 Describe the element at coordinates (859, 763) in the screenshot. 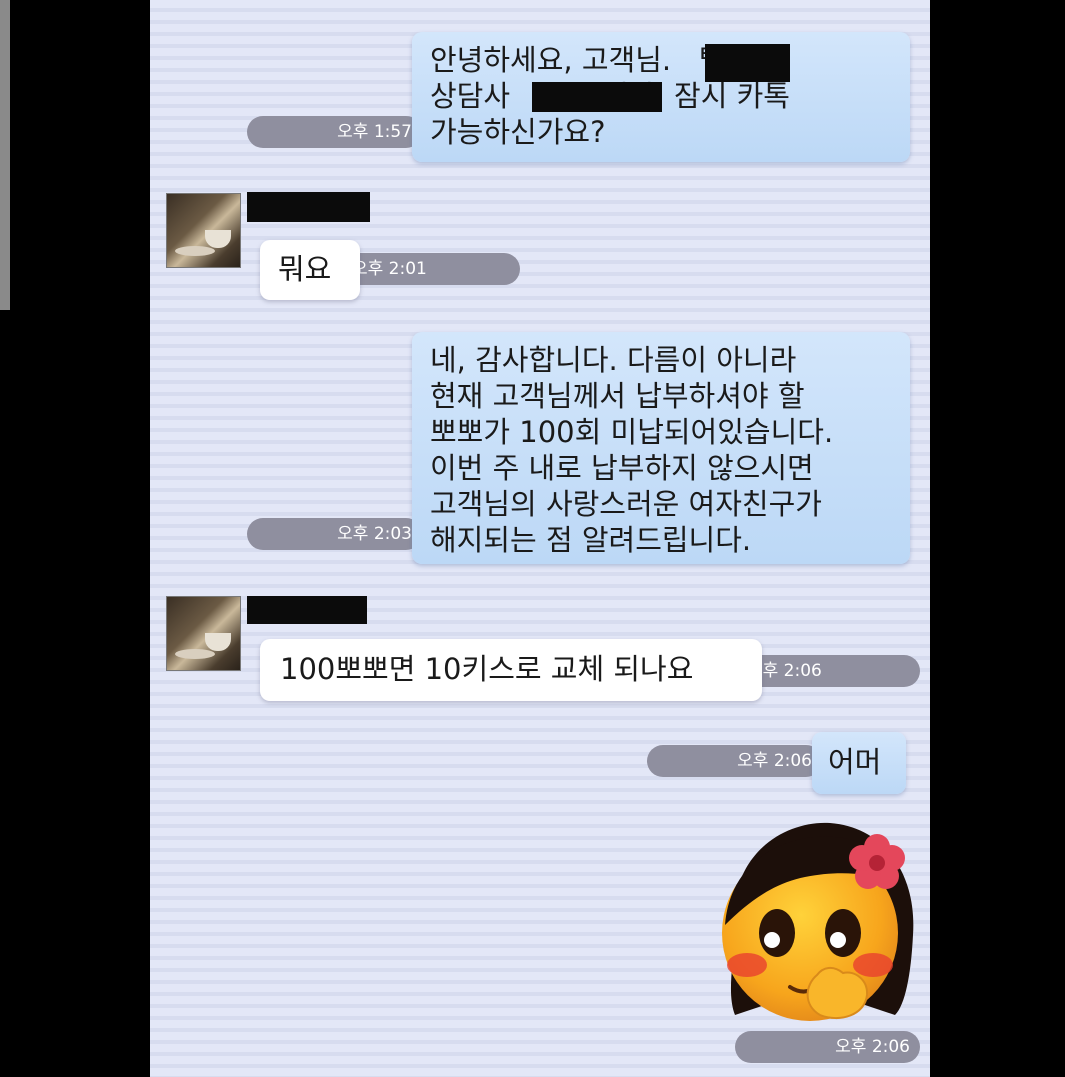

I see `chat-bubble-outgoing: 어머` at that location.